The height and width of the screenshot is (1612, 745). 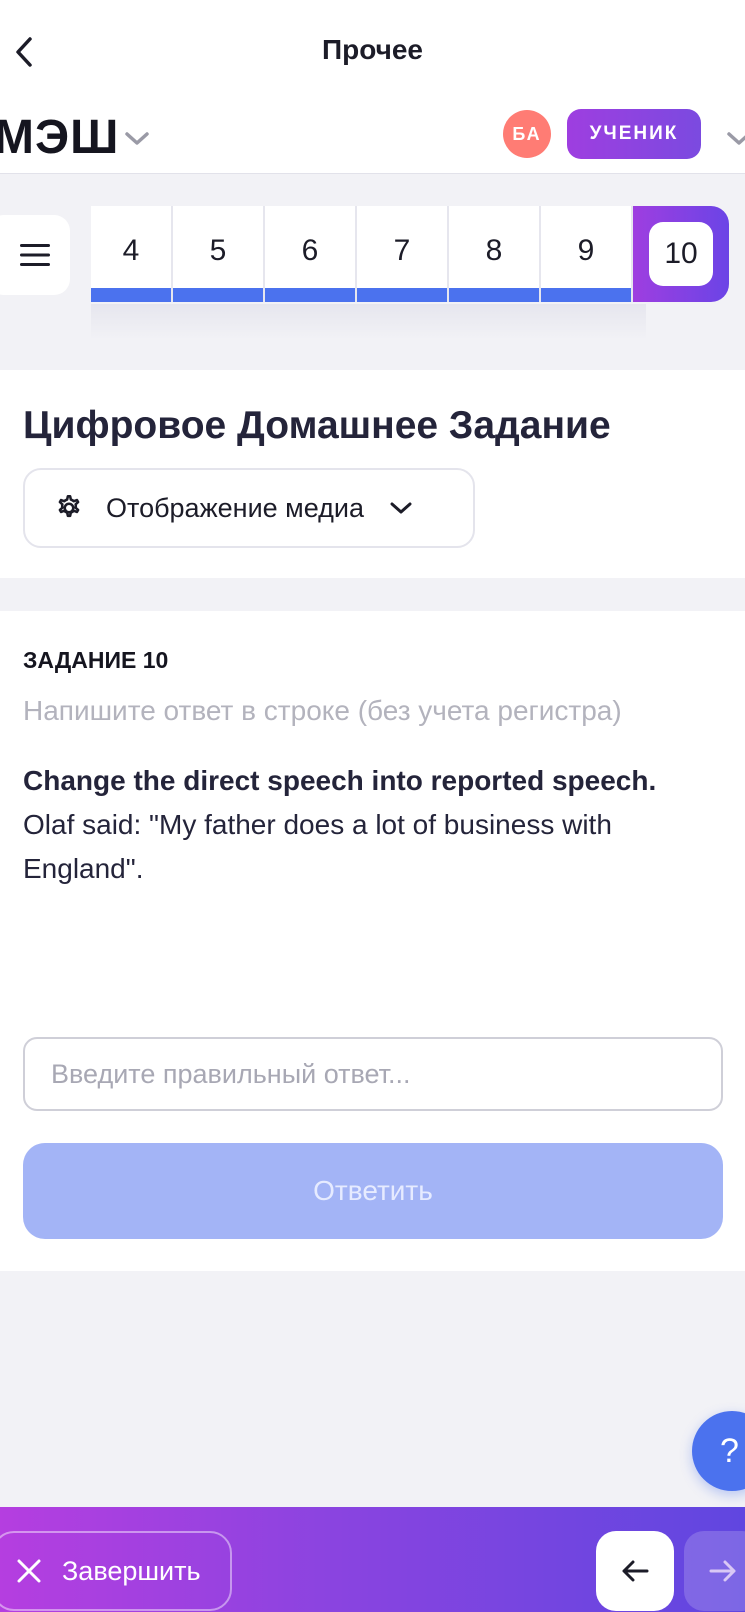 I want to click on top-nav: Прочее, so click(x=372, y=51).